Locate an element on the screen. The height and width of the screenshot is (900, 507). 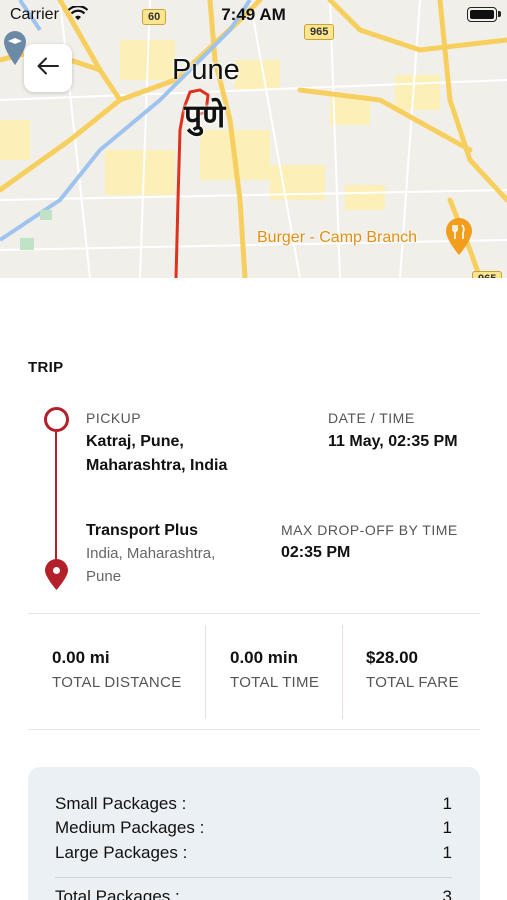
stat-value: 0.00 min is located at coordinates (264, 657).